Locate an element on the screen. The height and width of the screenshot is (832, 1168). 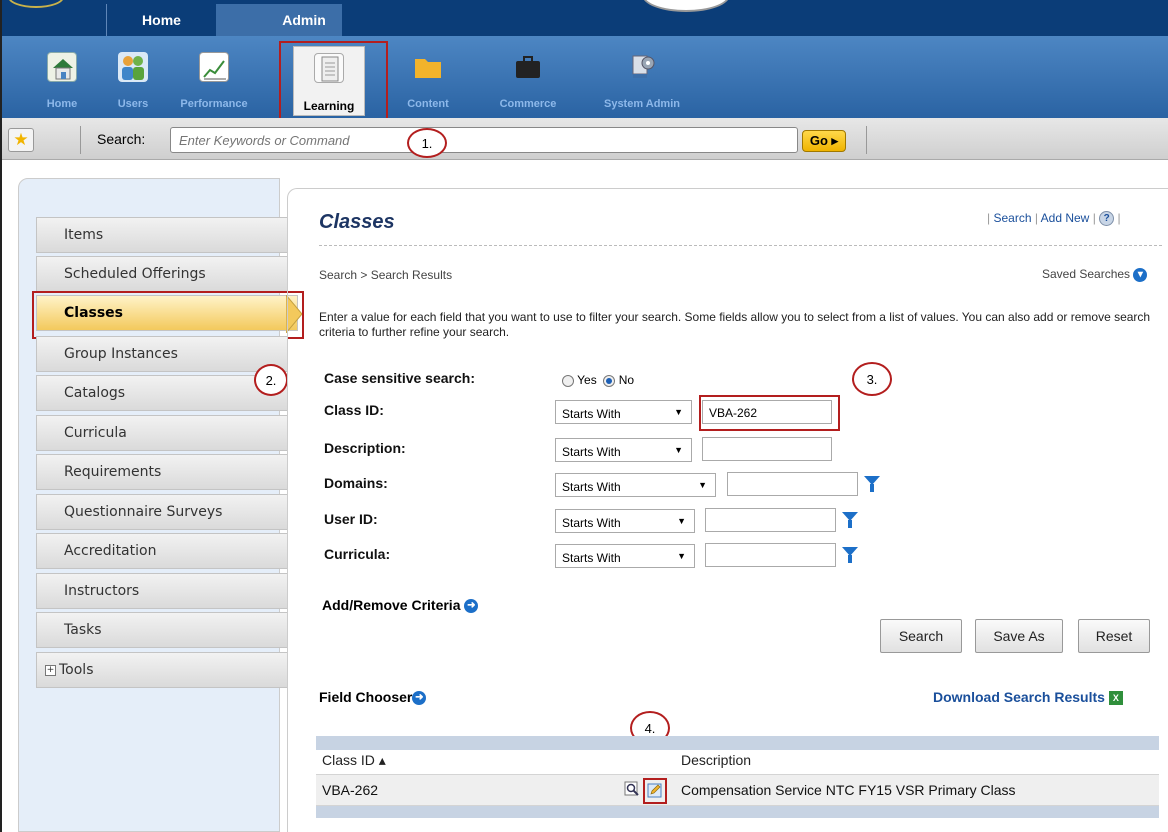
search-label: Search: is located at coordinates (121, 139).